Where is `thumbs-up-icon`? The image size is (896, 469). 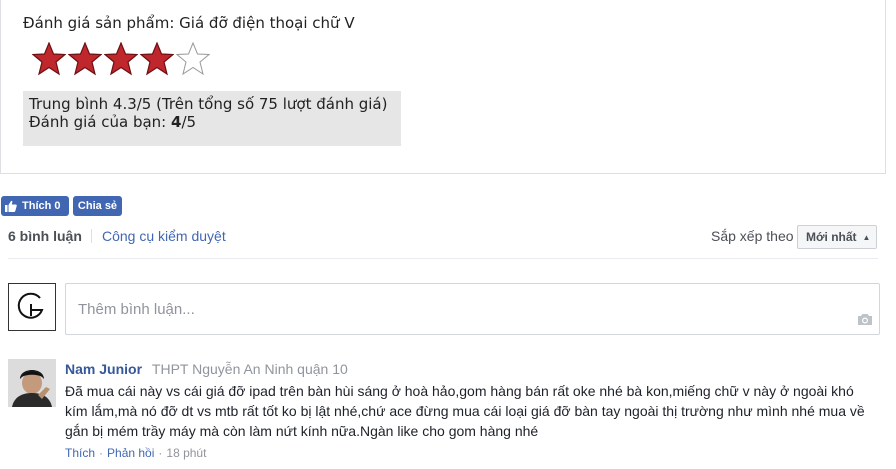 thumbs-up-icon is located at coordinates (11, 206).